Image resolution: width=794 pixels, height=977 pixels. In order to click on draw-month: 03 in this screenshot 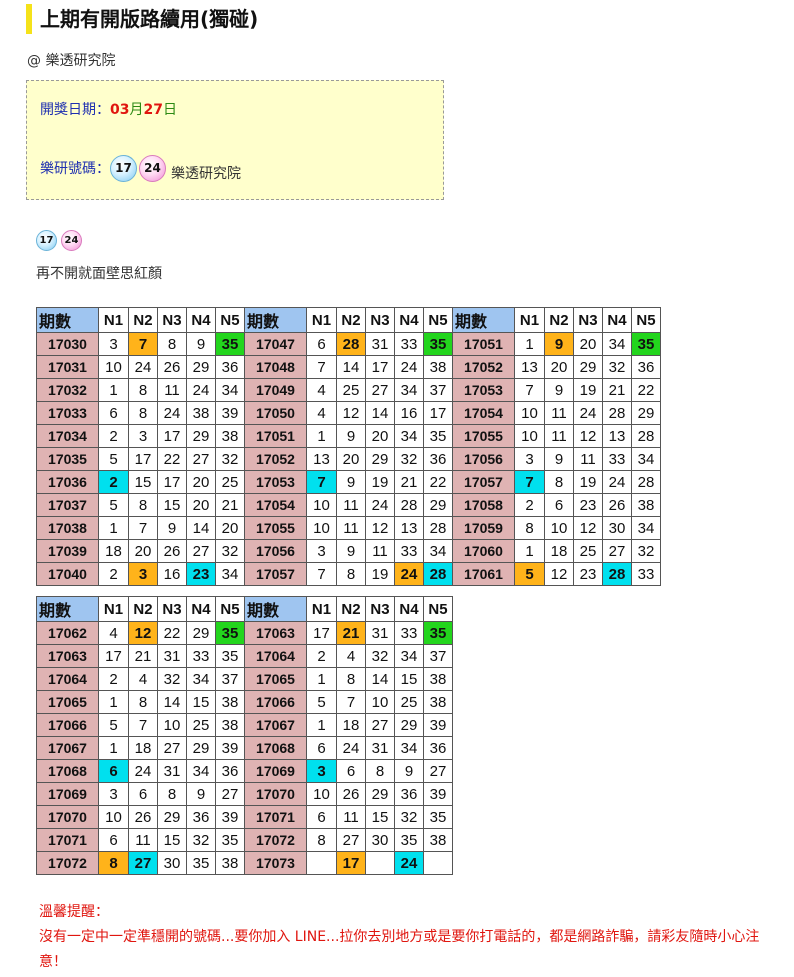, I will do `click(120, 110)`.